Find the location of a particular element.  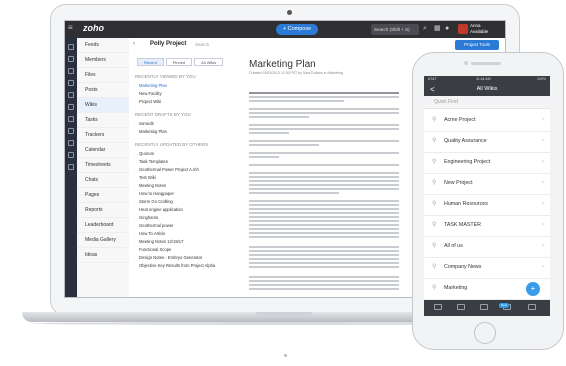

list-item: ⚲ Engineering Project › is located at coordinates (487, 163).